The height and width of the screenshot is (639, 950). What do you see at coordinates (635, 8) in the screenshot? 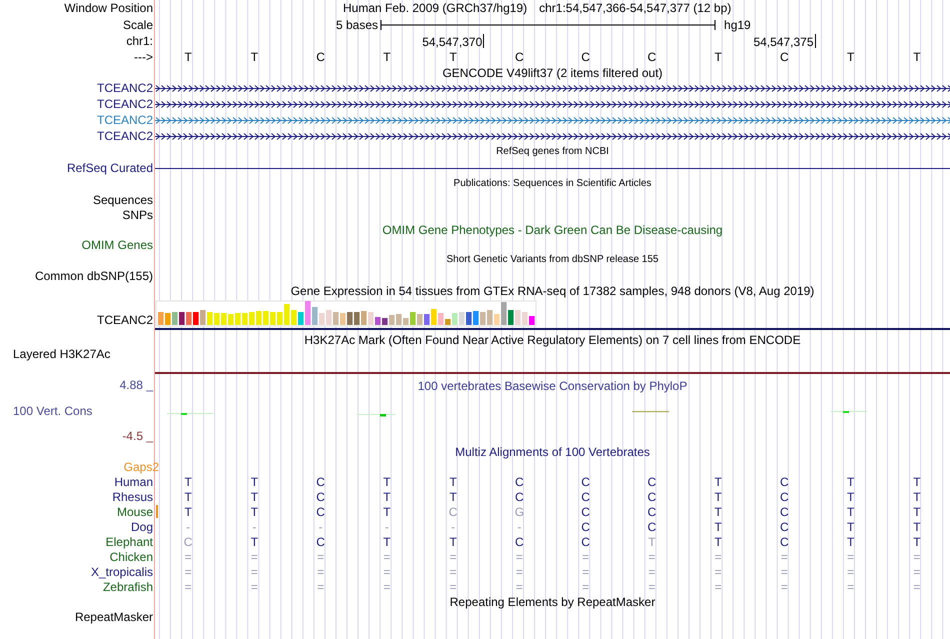
I see `position-range: chr1:54,547,366-54,547,377 (12 bp)` at bounding box center [635, 8].